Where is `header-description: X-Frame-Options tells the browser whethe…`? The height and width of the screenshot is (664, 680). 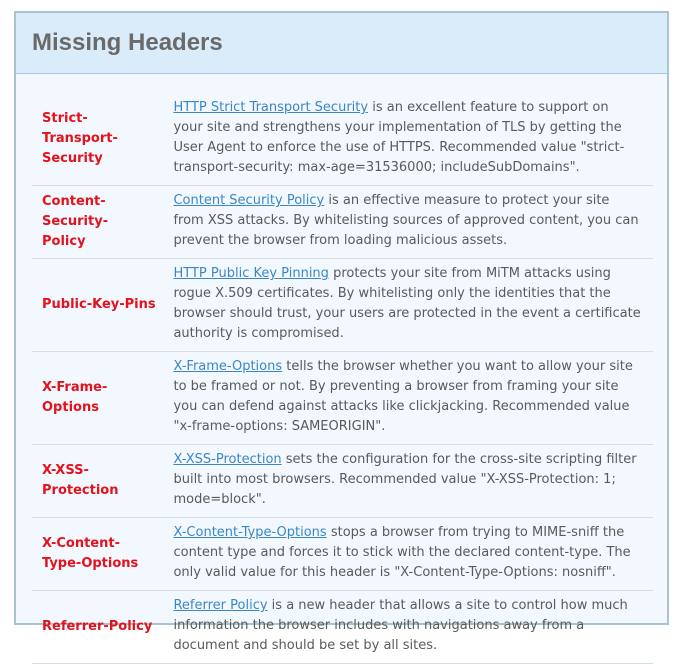 header-description: X-Frame-Options tells the browser whethe… is located at coordinates (408, 398).